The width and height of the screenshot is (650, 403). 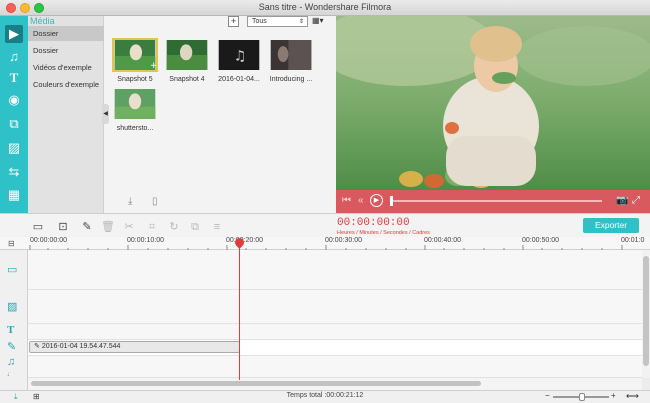 What do you see at coordinates (233, 21) in the screenshot?
I see `add-media-button: +` at bounding box center [233, 21].